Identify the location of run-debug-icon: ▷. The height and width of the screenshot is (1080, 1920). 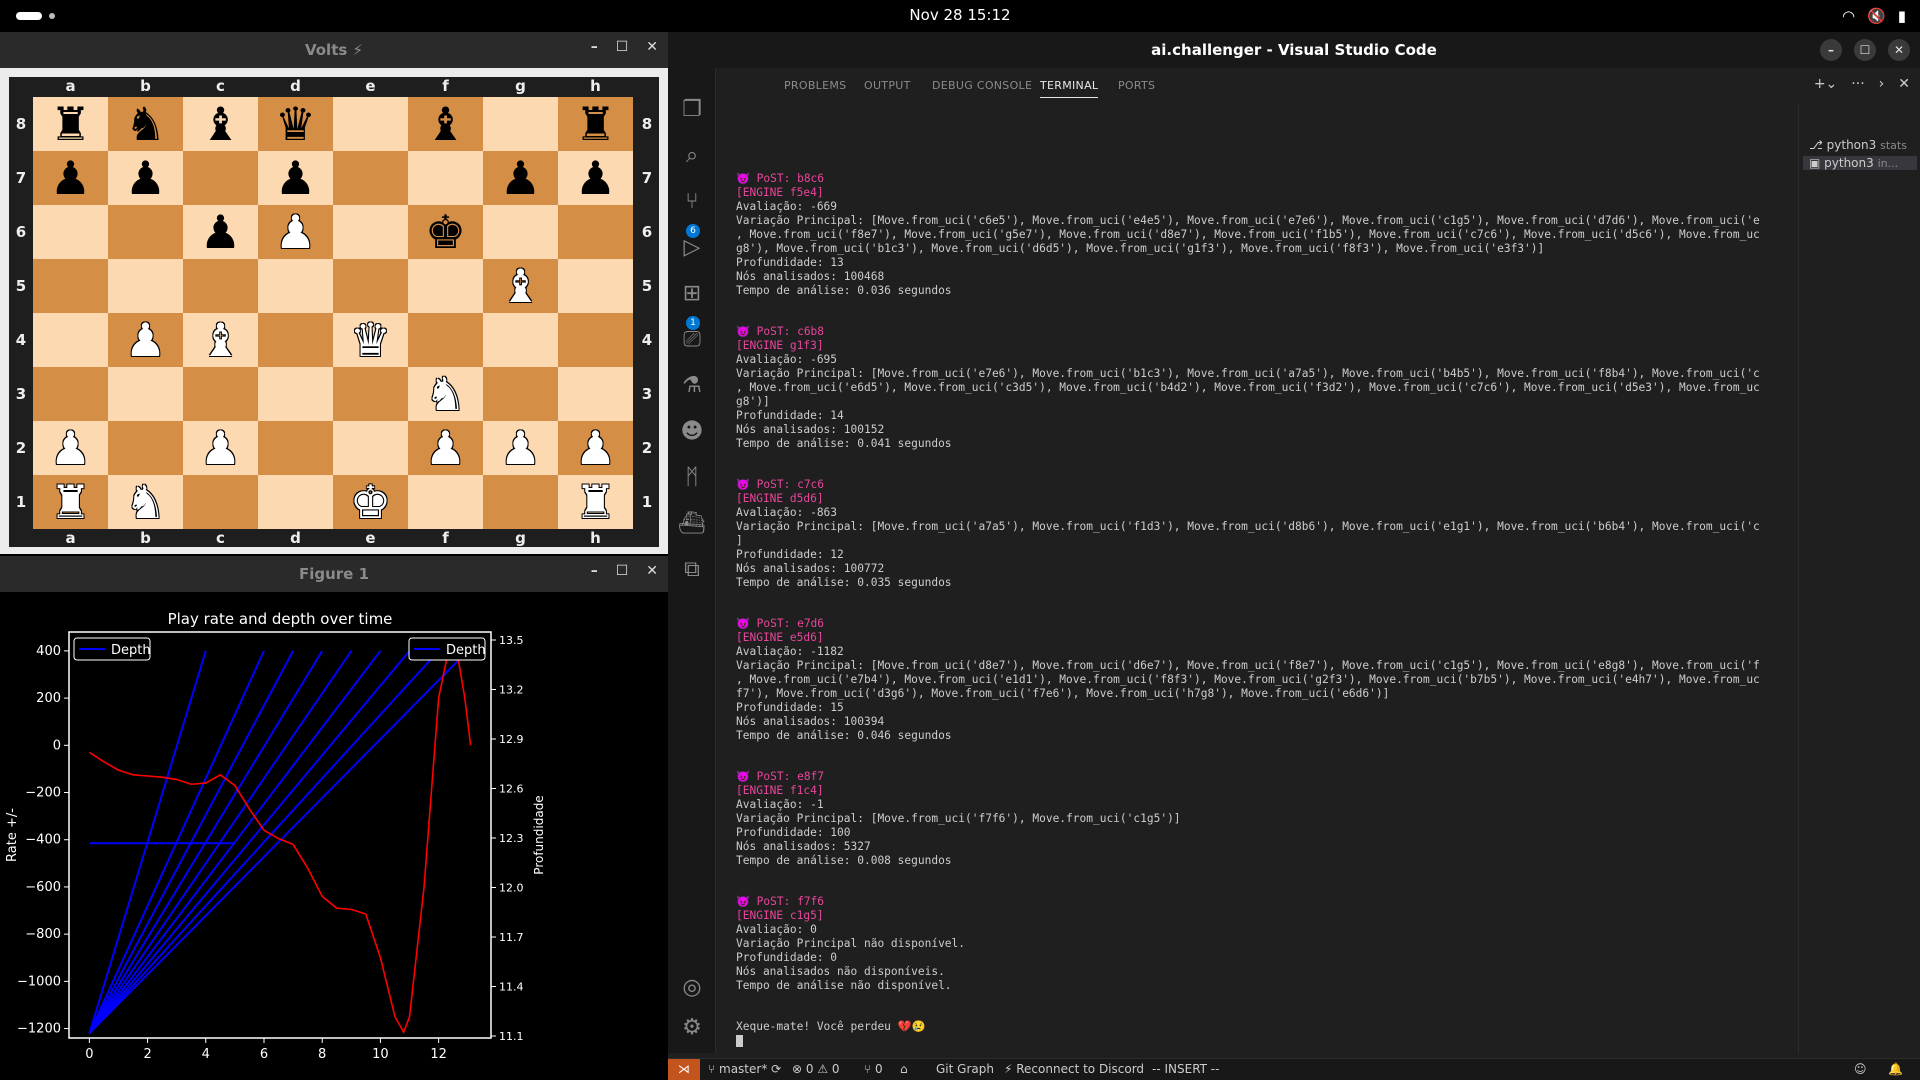
(692, 248).